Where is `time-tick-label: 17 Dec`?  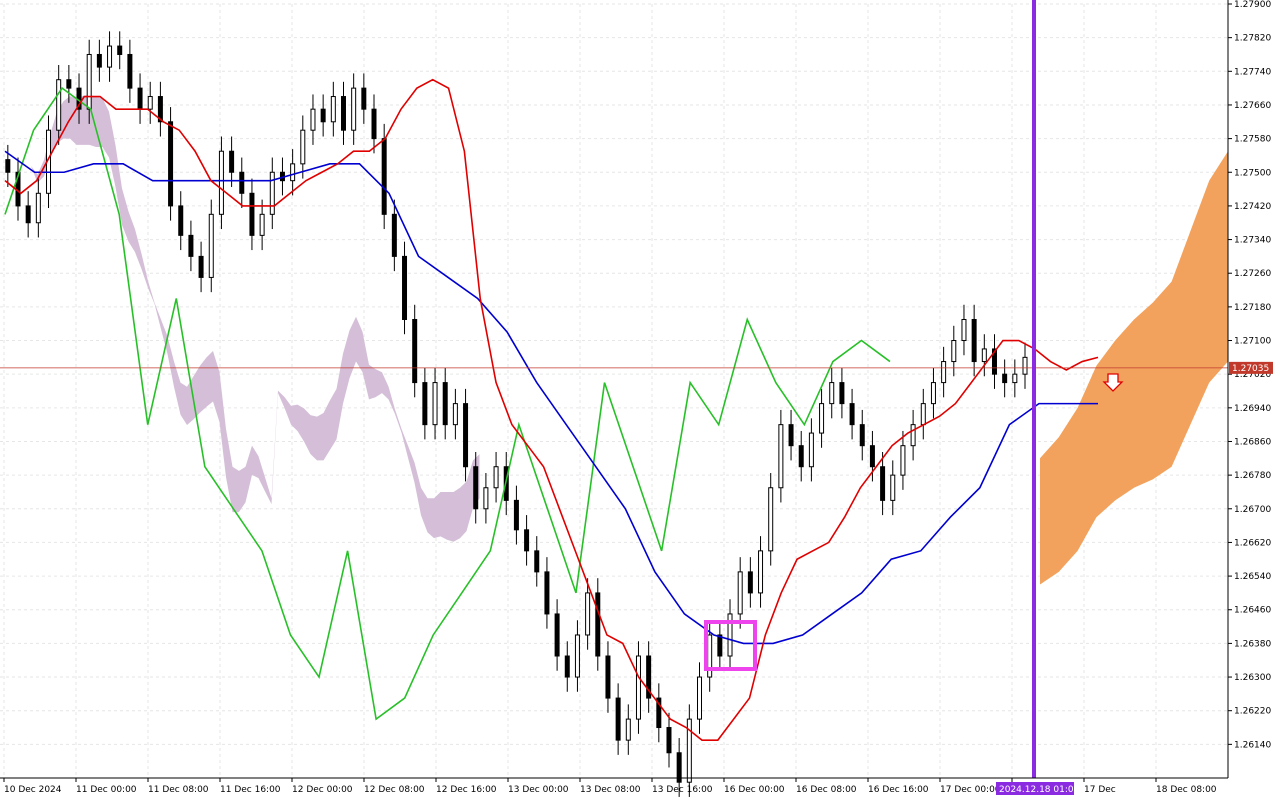
time-tick-label: 17 Dec is located at coordinates (1100, 790).